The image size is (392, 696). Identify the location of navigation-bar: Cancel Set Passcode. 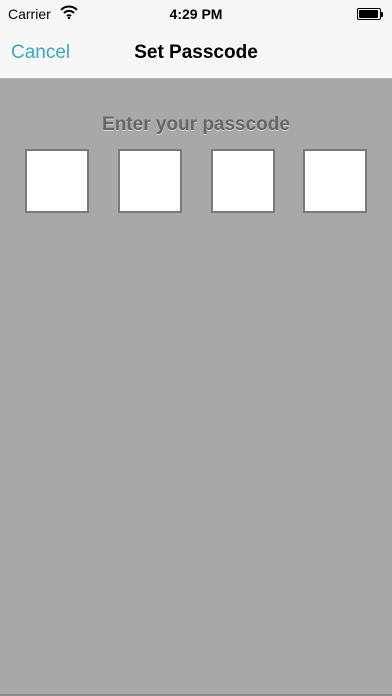
(196, 53).